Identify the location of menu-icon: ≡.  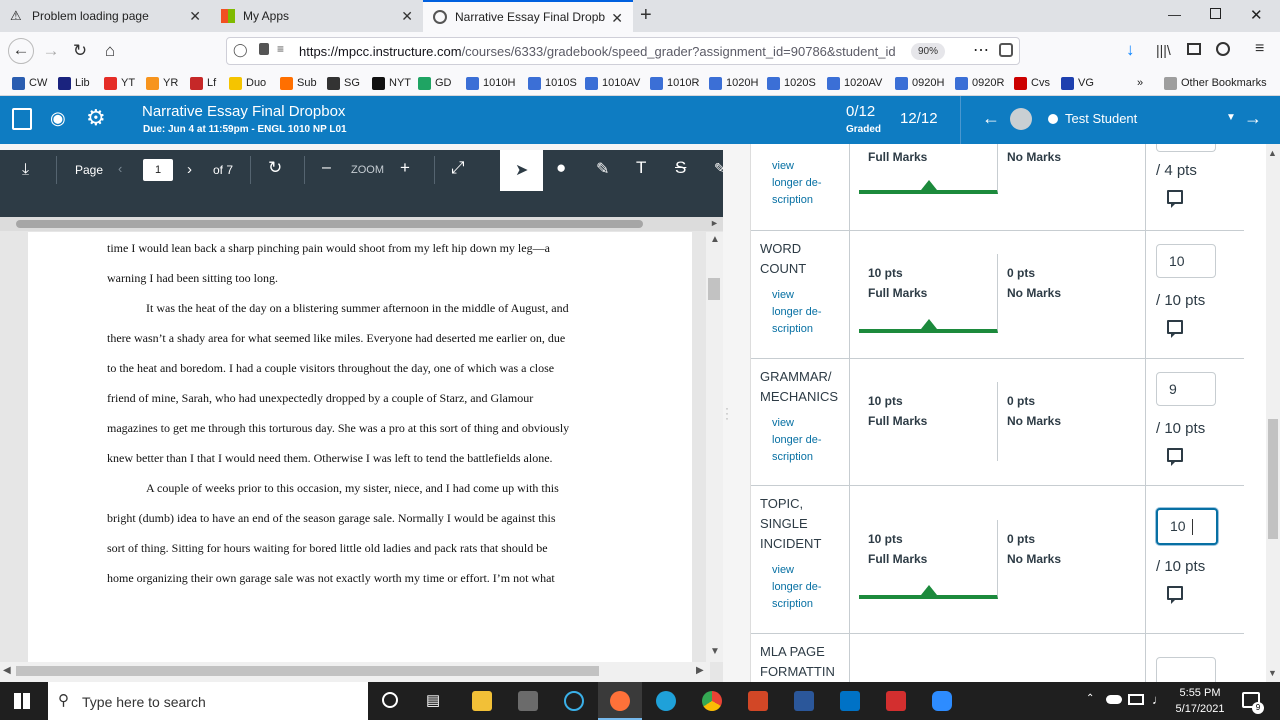
(1259, 49).